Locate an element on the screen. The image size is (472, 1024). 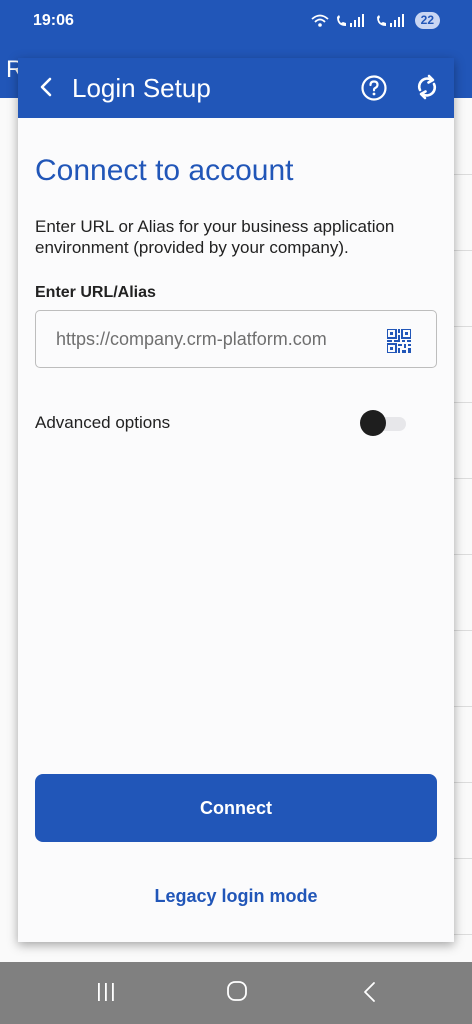
call-signal-2-icon is located at coordinates (390, 20).